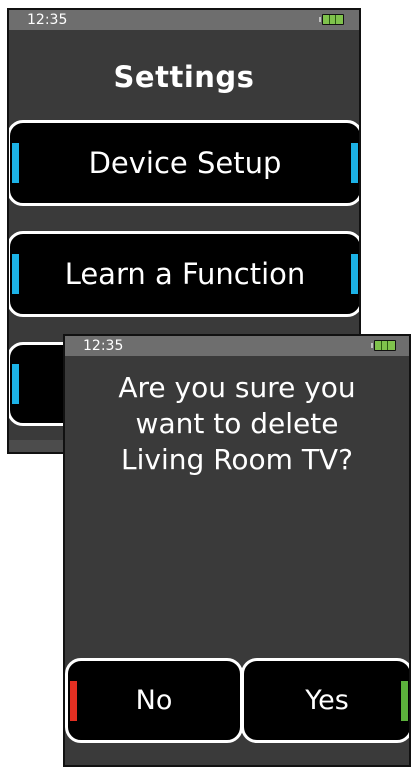 This screenshot has height=767, width=411. I want to click on confirm-message-line: want to delete, so click(237, 423).